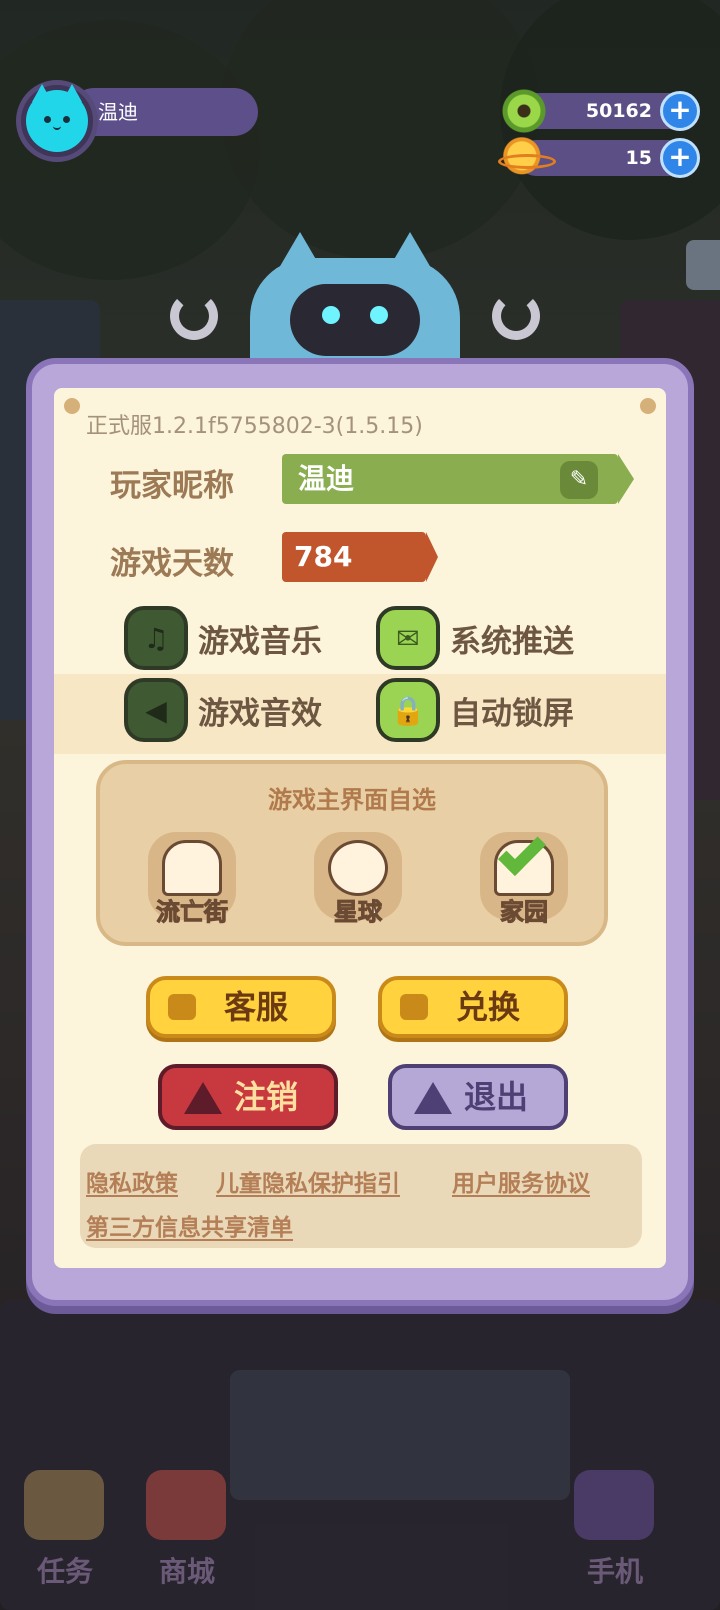  What do you see at coordinates (680, 158) in the screenshot?
I see `add-planet-button: +` at bounding box center [680, 158].